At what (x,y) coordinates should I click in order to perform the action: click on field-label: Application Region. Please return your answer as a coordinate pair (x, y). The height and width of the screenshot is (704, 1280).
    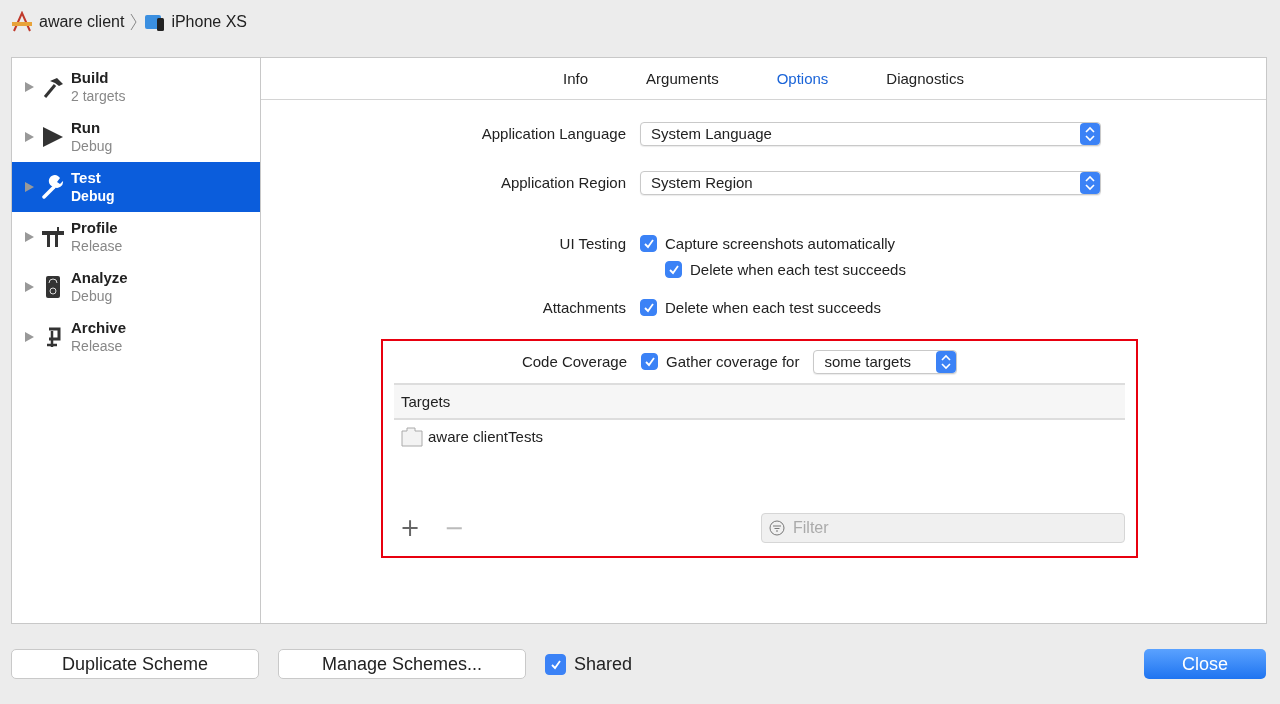
    Looking at the image, I should click on (562, 182).